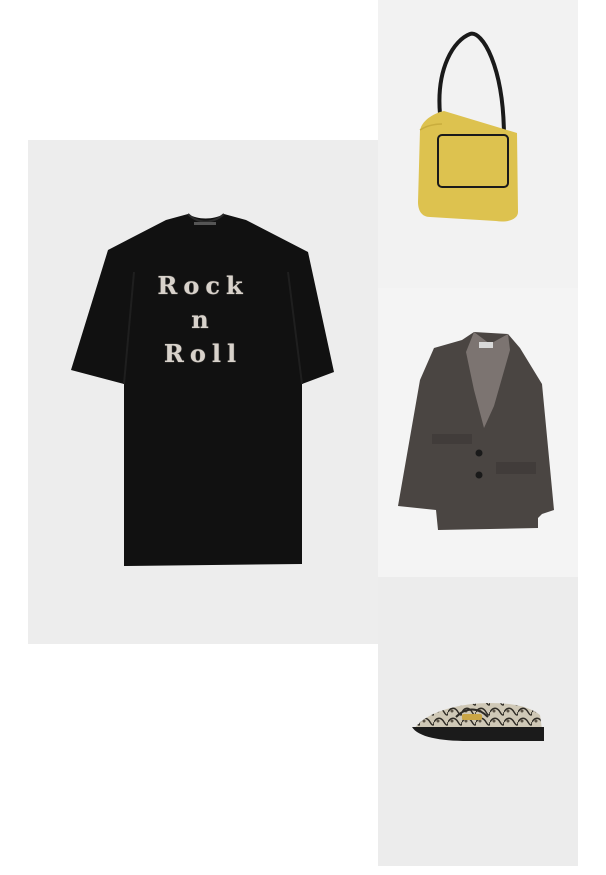 This screenshot has width=606, height=875. I want to click on product-tile-bag, so click(478, 144).